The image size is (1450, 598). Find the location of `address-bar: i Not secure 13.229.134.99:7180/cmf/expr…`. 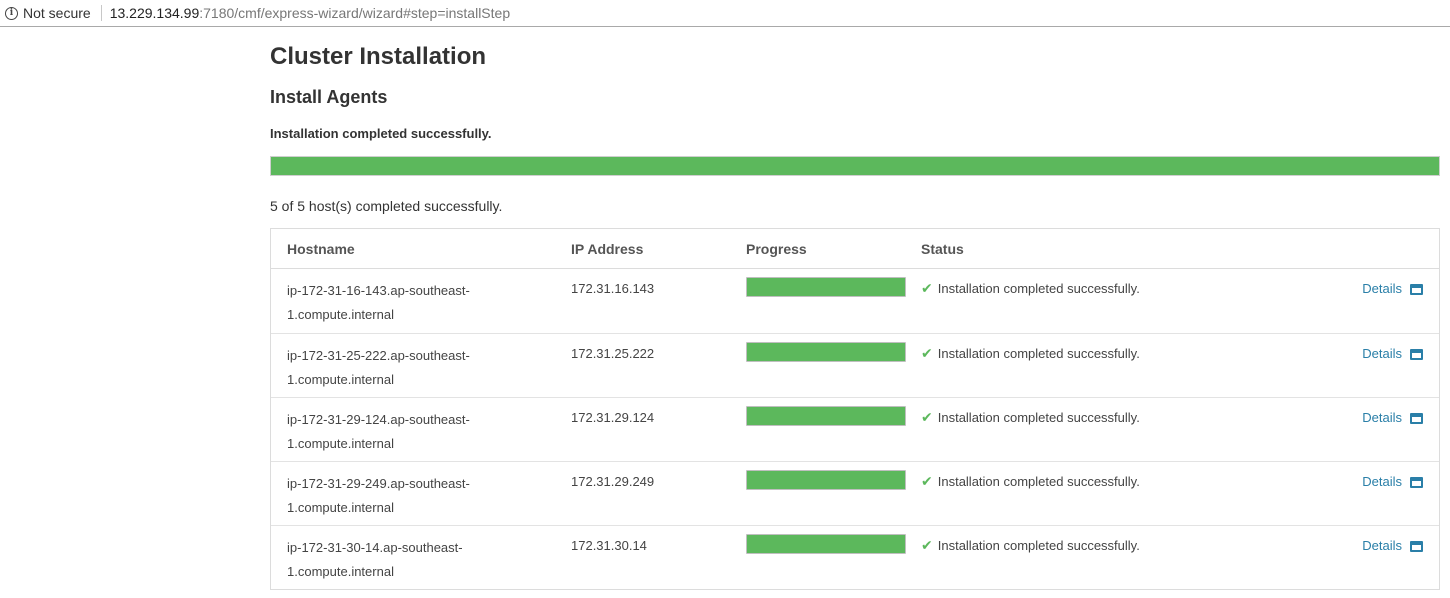

address-bar: i Not secure 13.229.134.99:7180/cmf/expr… is located at coordinates (725, 13).